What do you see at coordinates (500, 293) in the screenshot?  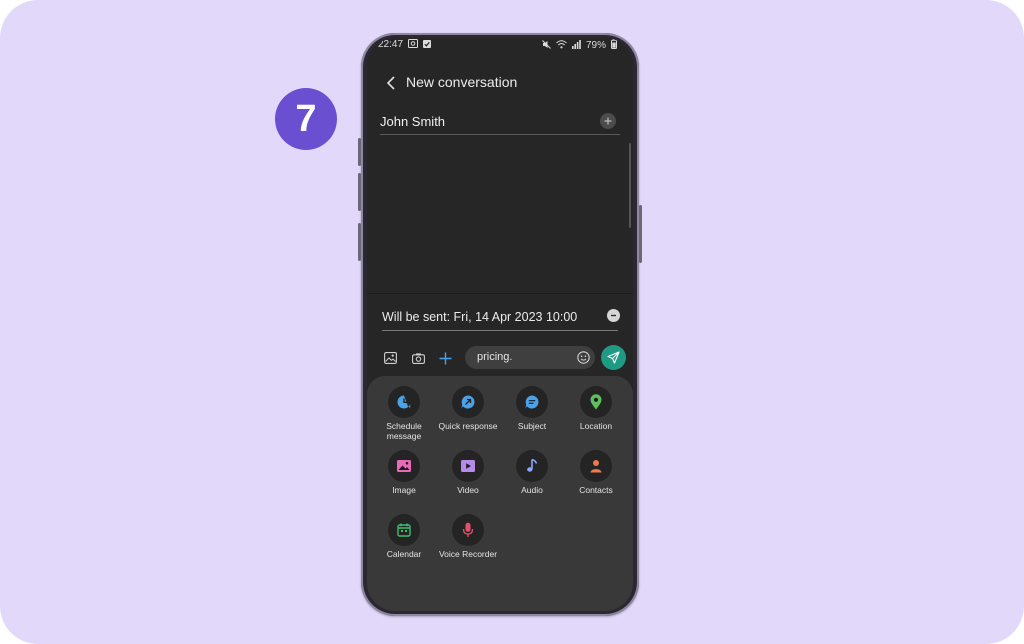 I see `divider` at bounding box center [500, 293].